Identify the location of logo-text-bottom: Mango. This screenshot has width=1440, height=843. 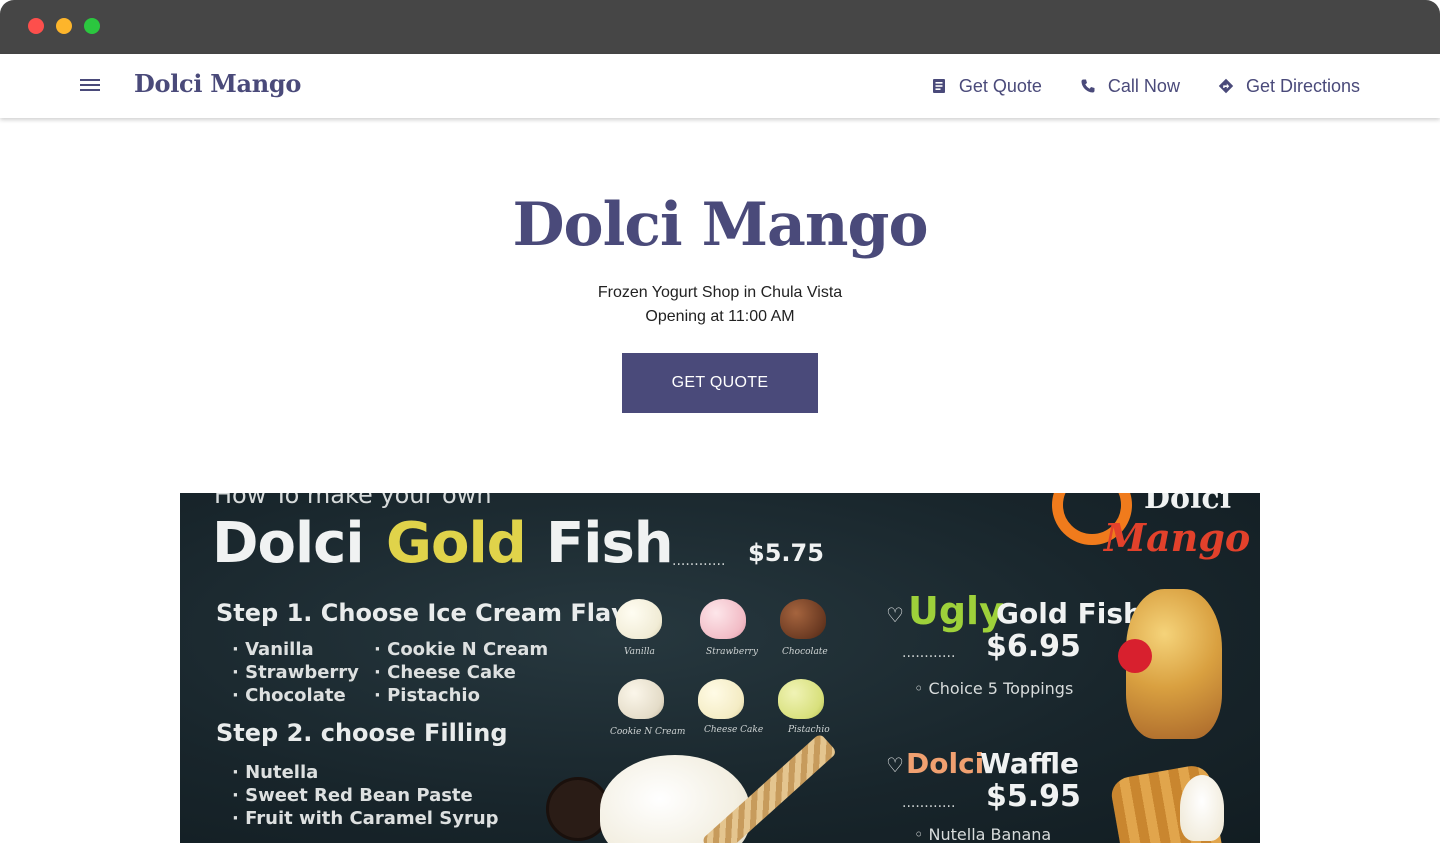
(1177, 537).